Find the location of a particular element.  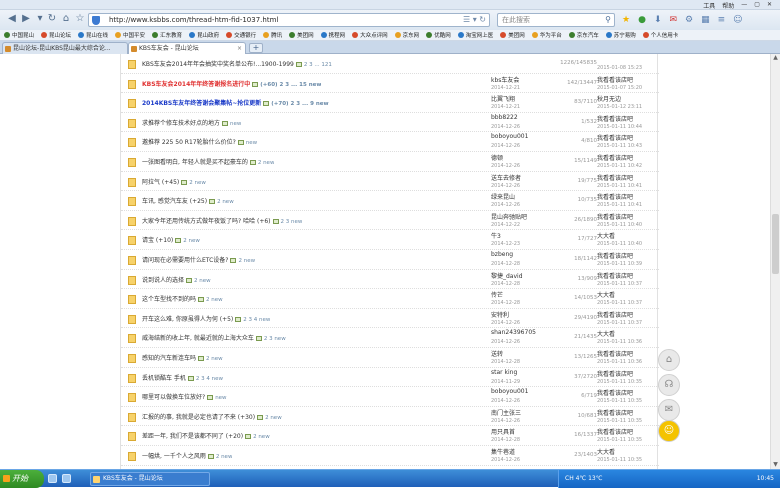

favorites-icon: ★ is located at coordinates (626, 20).